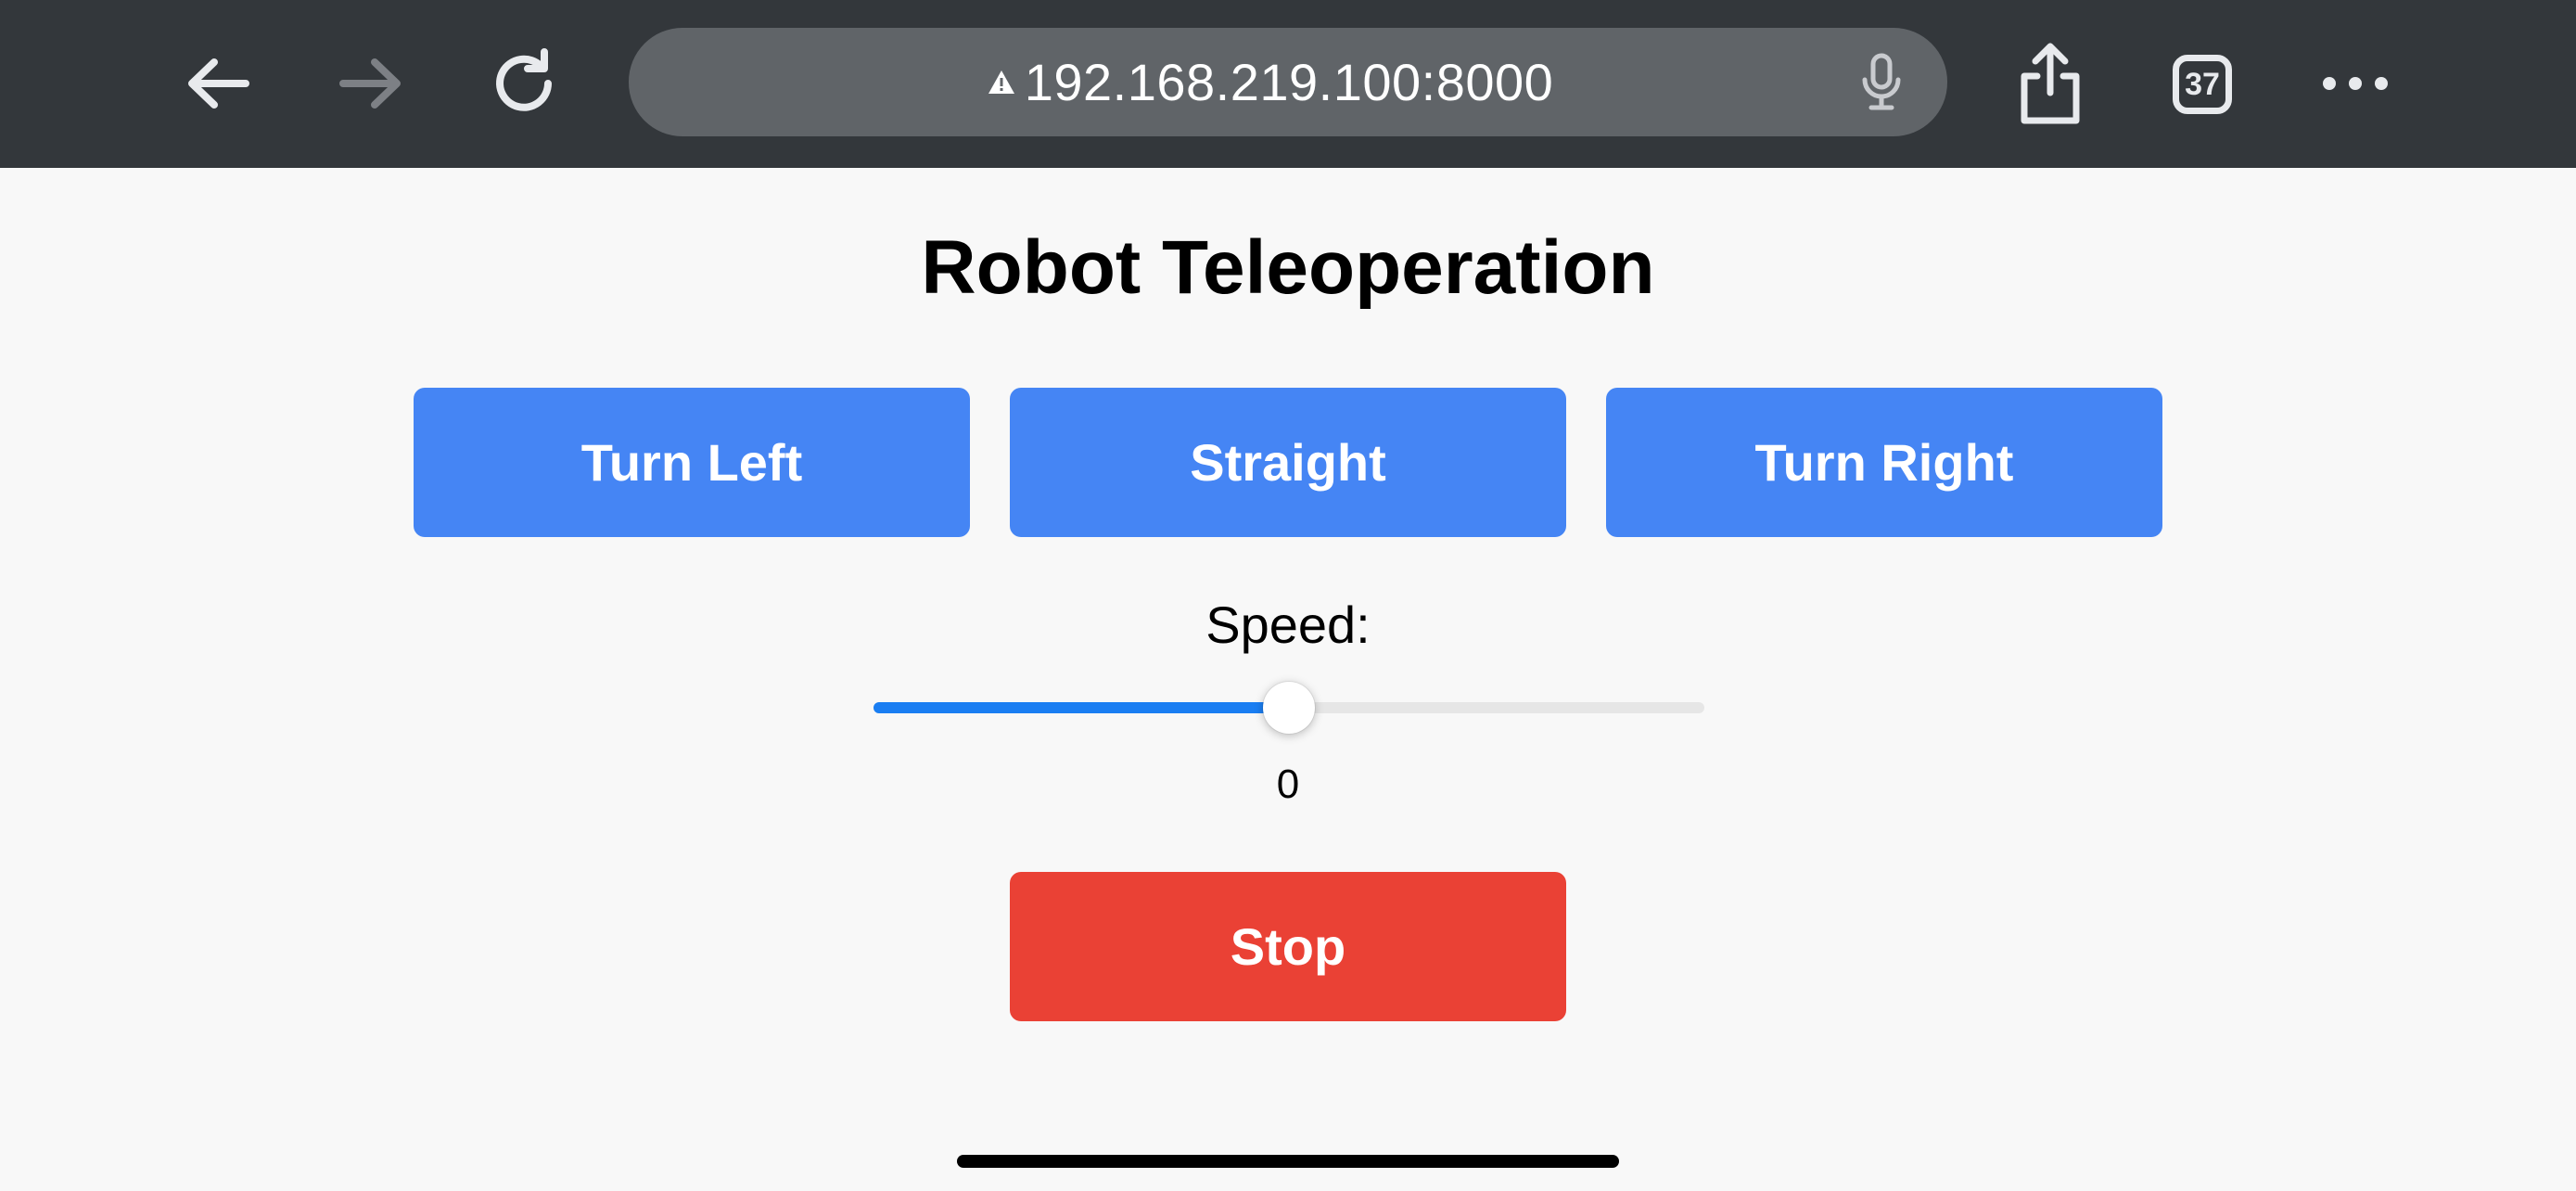 The image size is (2576, 1191). I want to click on speed-value: 0, so click(1288, 784).